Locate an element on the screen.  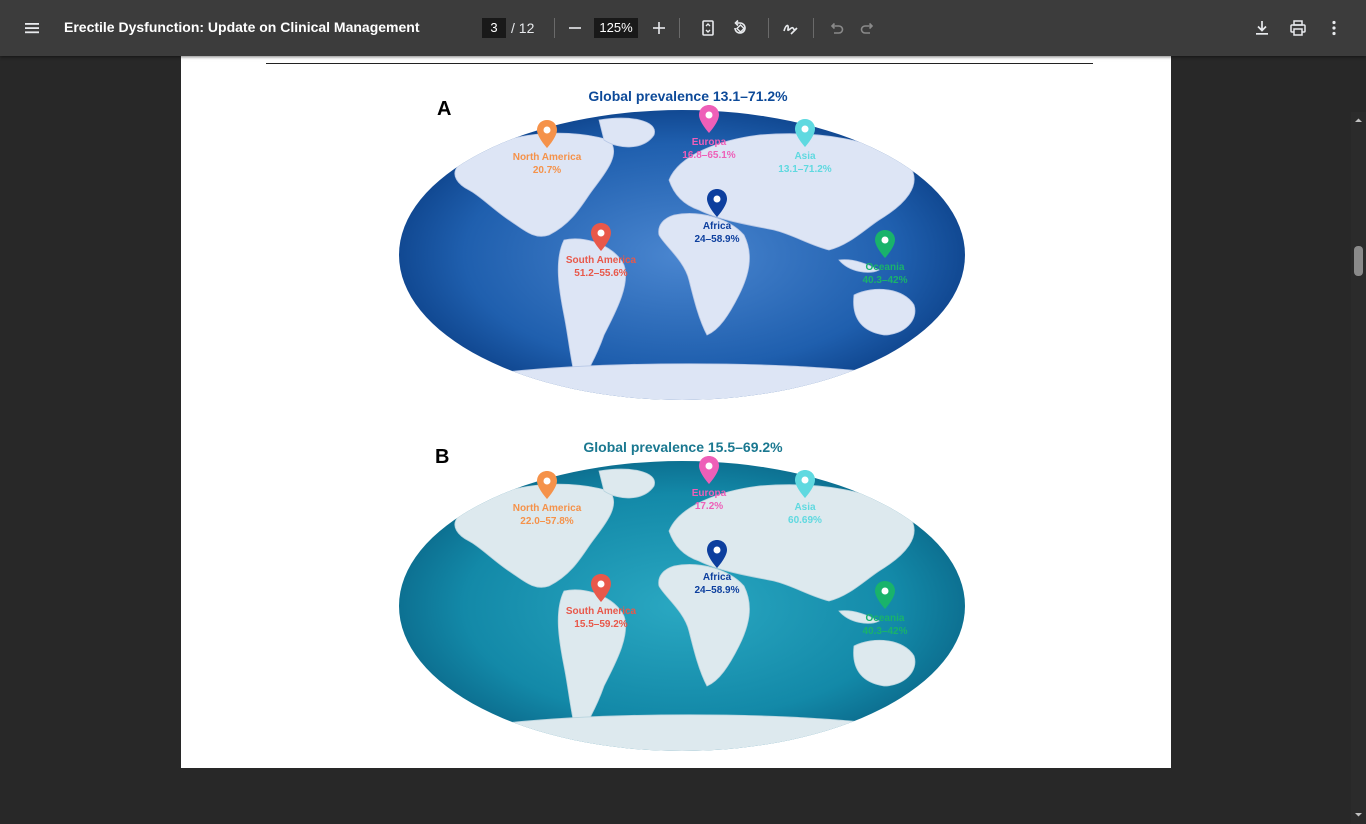
region-label: South America 51.2–55.6% is located at coordinates (601, 267).